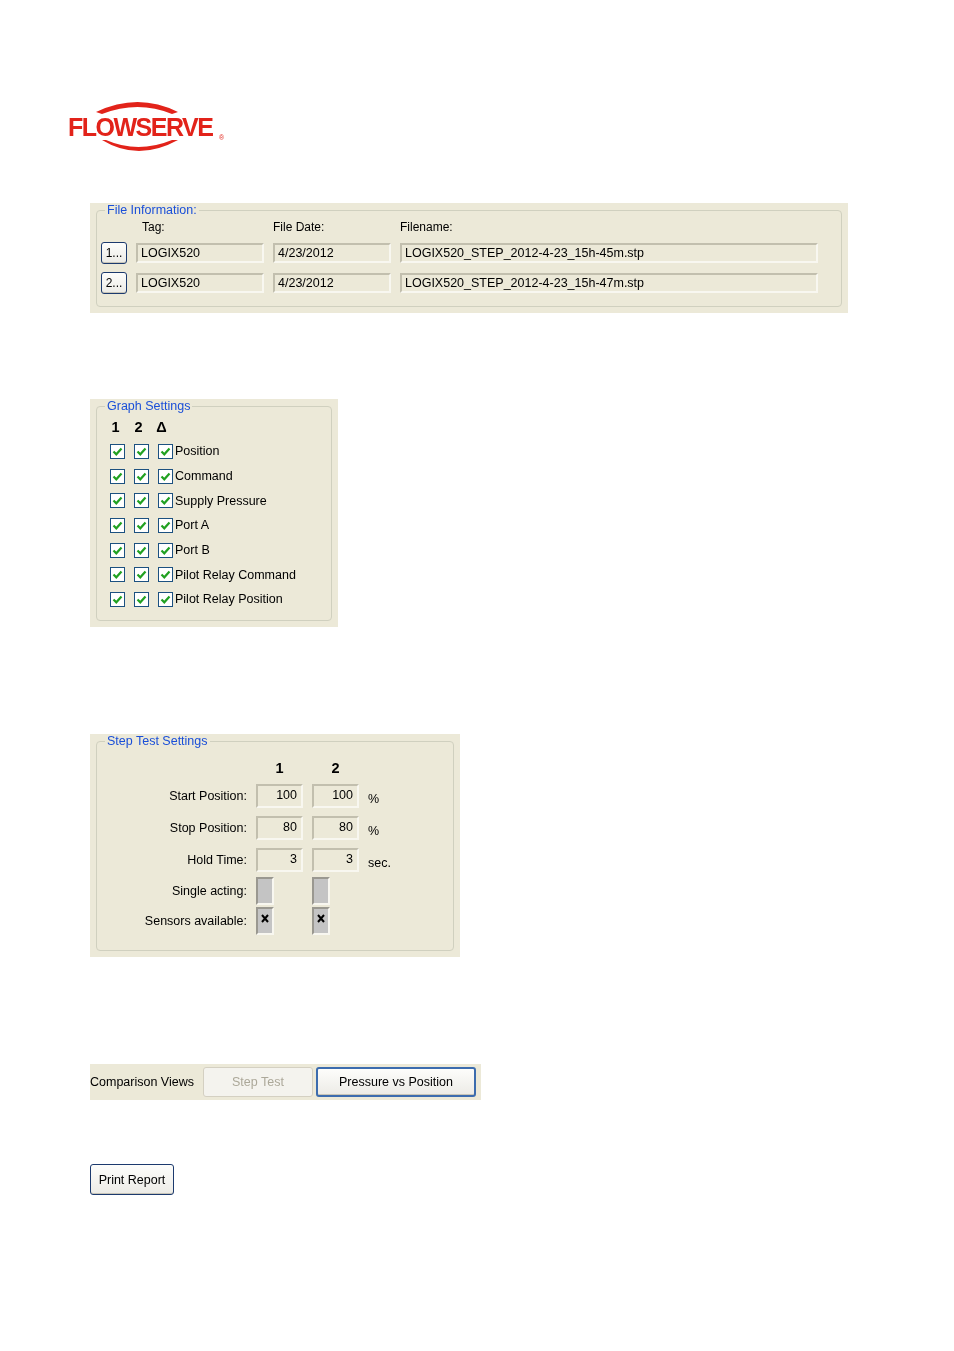  I want to click on logo-wordmark: FLOWSERVE, so click(140, 127).